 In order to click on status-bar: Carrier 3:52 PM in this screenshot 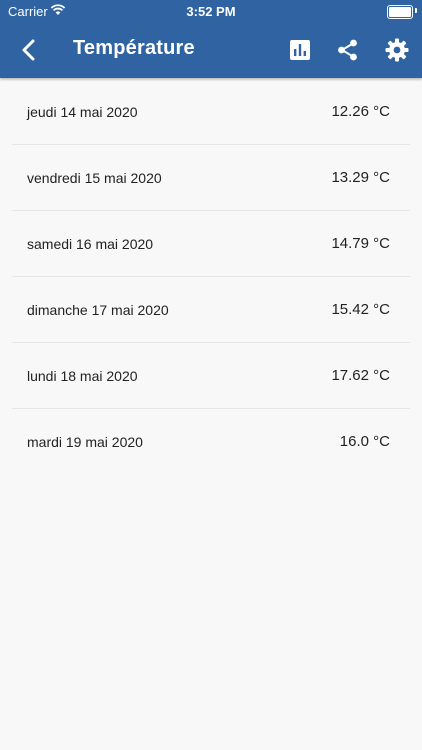, I will do `click(211, 11)`.